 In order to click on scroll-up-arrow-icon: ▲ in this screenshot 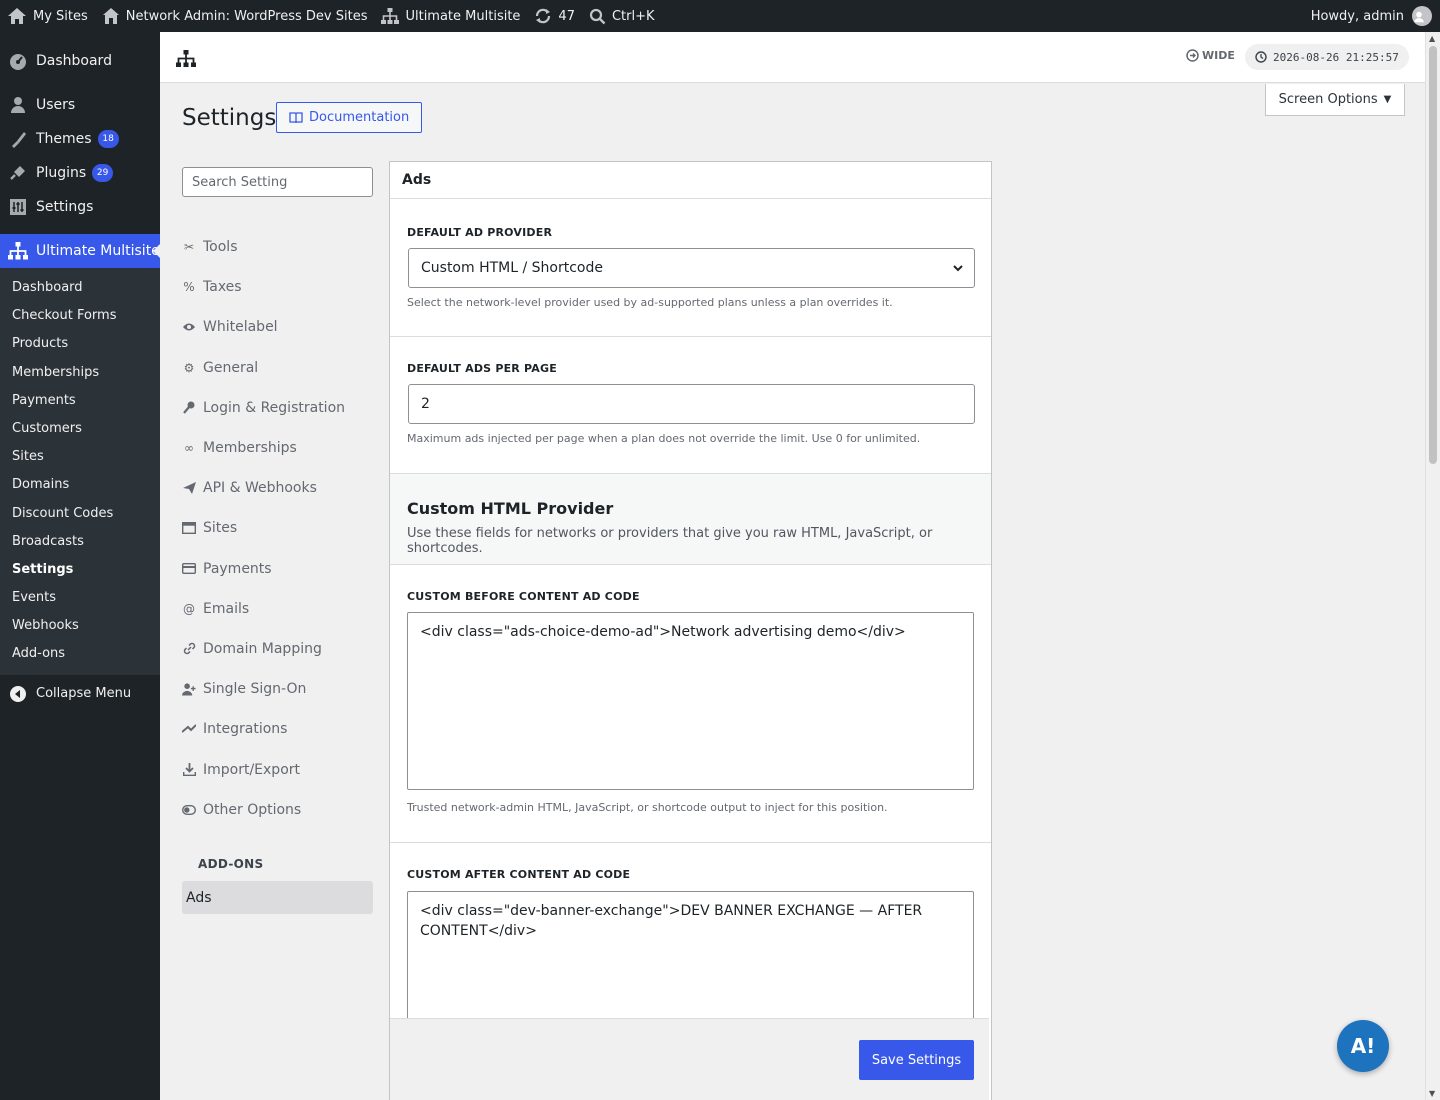, I will do `click(1432, 38)`.